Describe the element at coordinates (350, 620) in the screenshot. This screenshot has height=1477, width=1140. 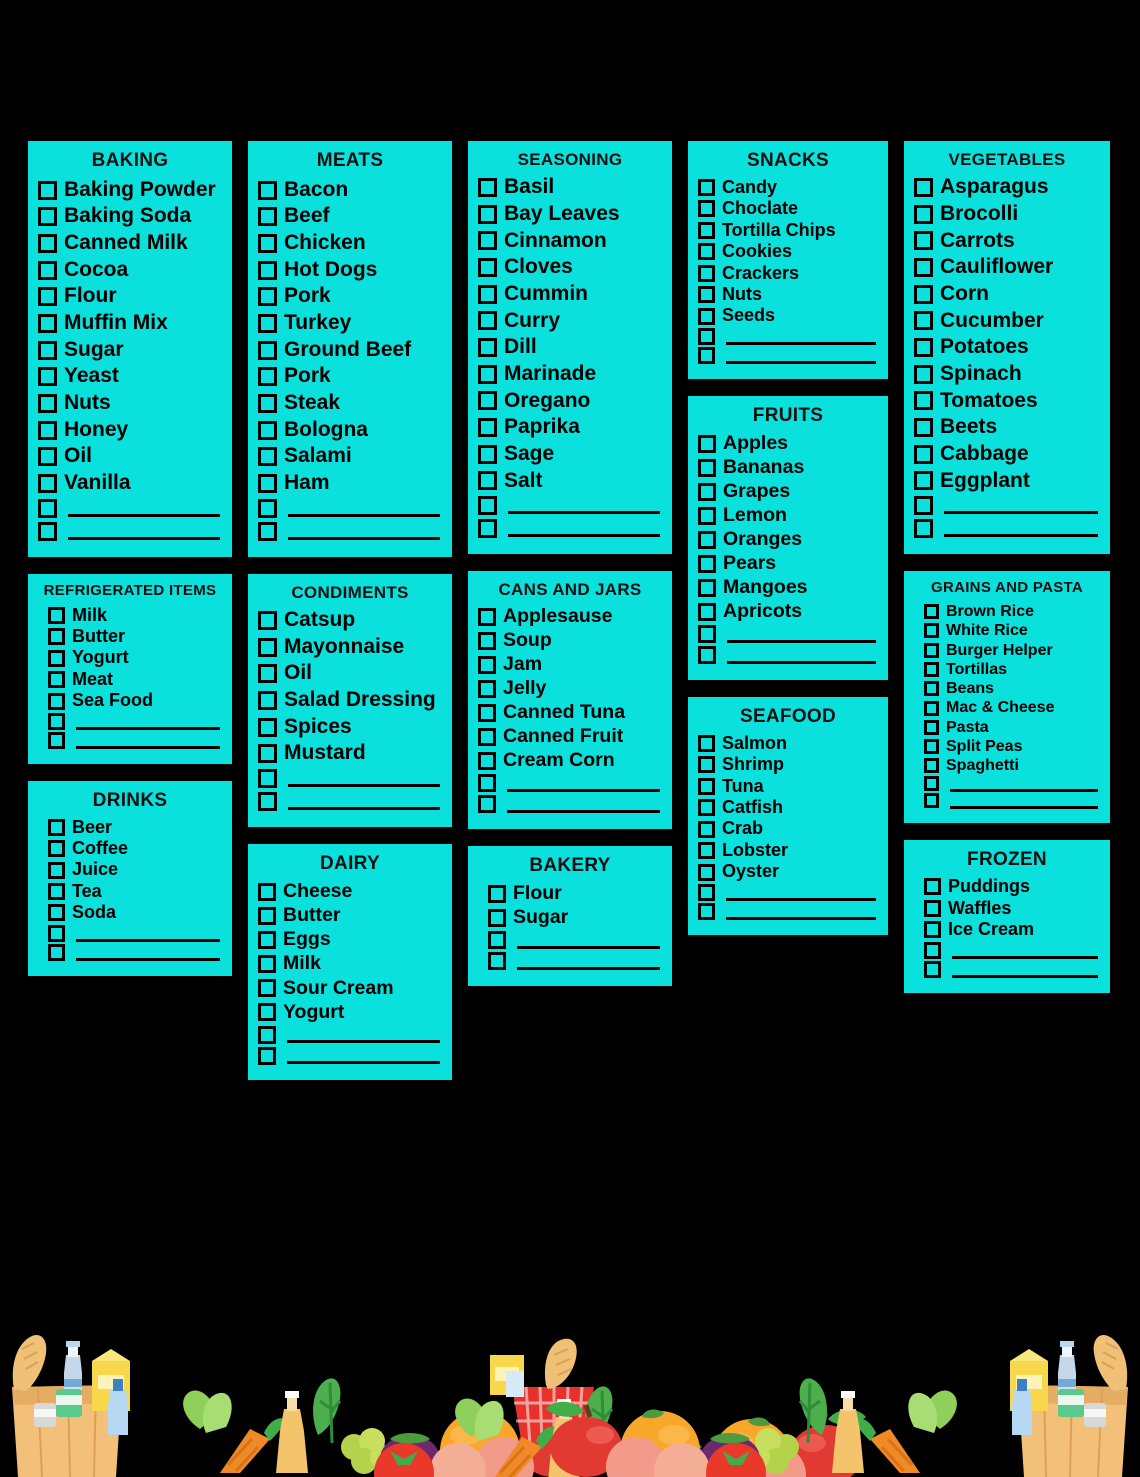
I see `checklist-item: Catsup` at that location.